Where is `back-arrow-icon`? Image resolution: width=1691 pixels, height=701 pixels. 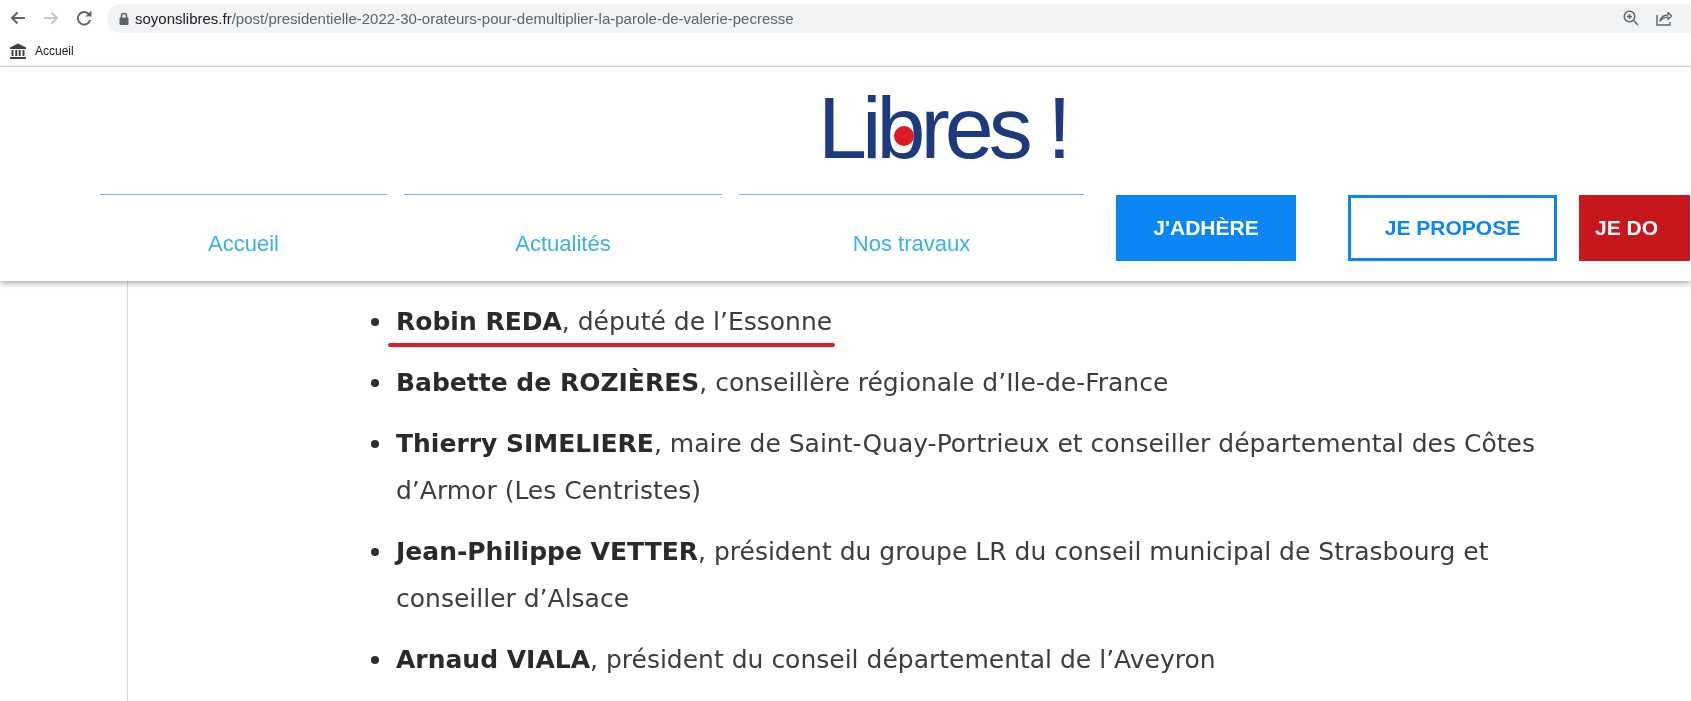
back-arrow-icon is located at coordinates (18, 18).